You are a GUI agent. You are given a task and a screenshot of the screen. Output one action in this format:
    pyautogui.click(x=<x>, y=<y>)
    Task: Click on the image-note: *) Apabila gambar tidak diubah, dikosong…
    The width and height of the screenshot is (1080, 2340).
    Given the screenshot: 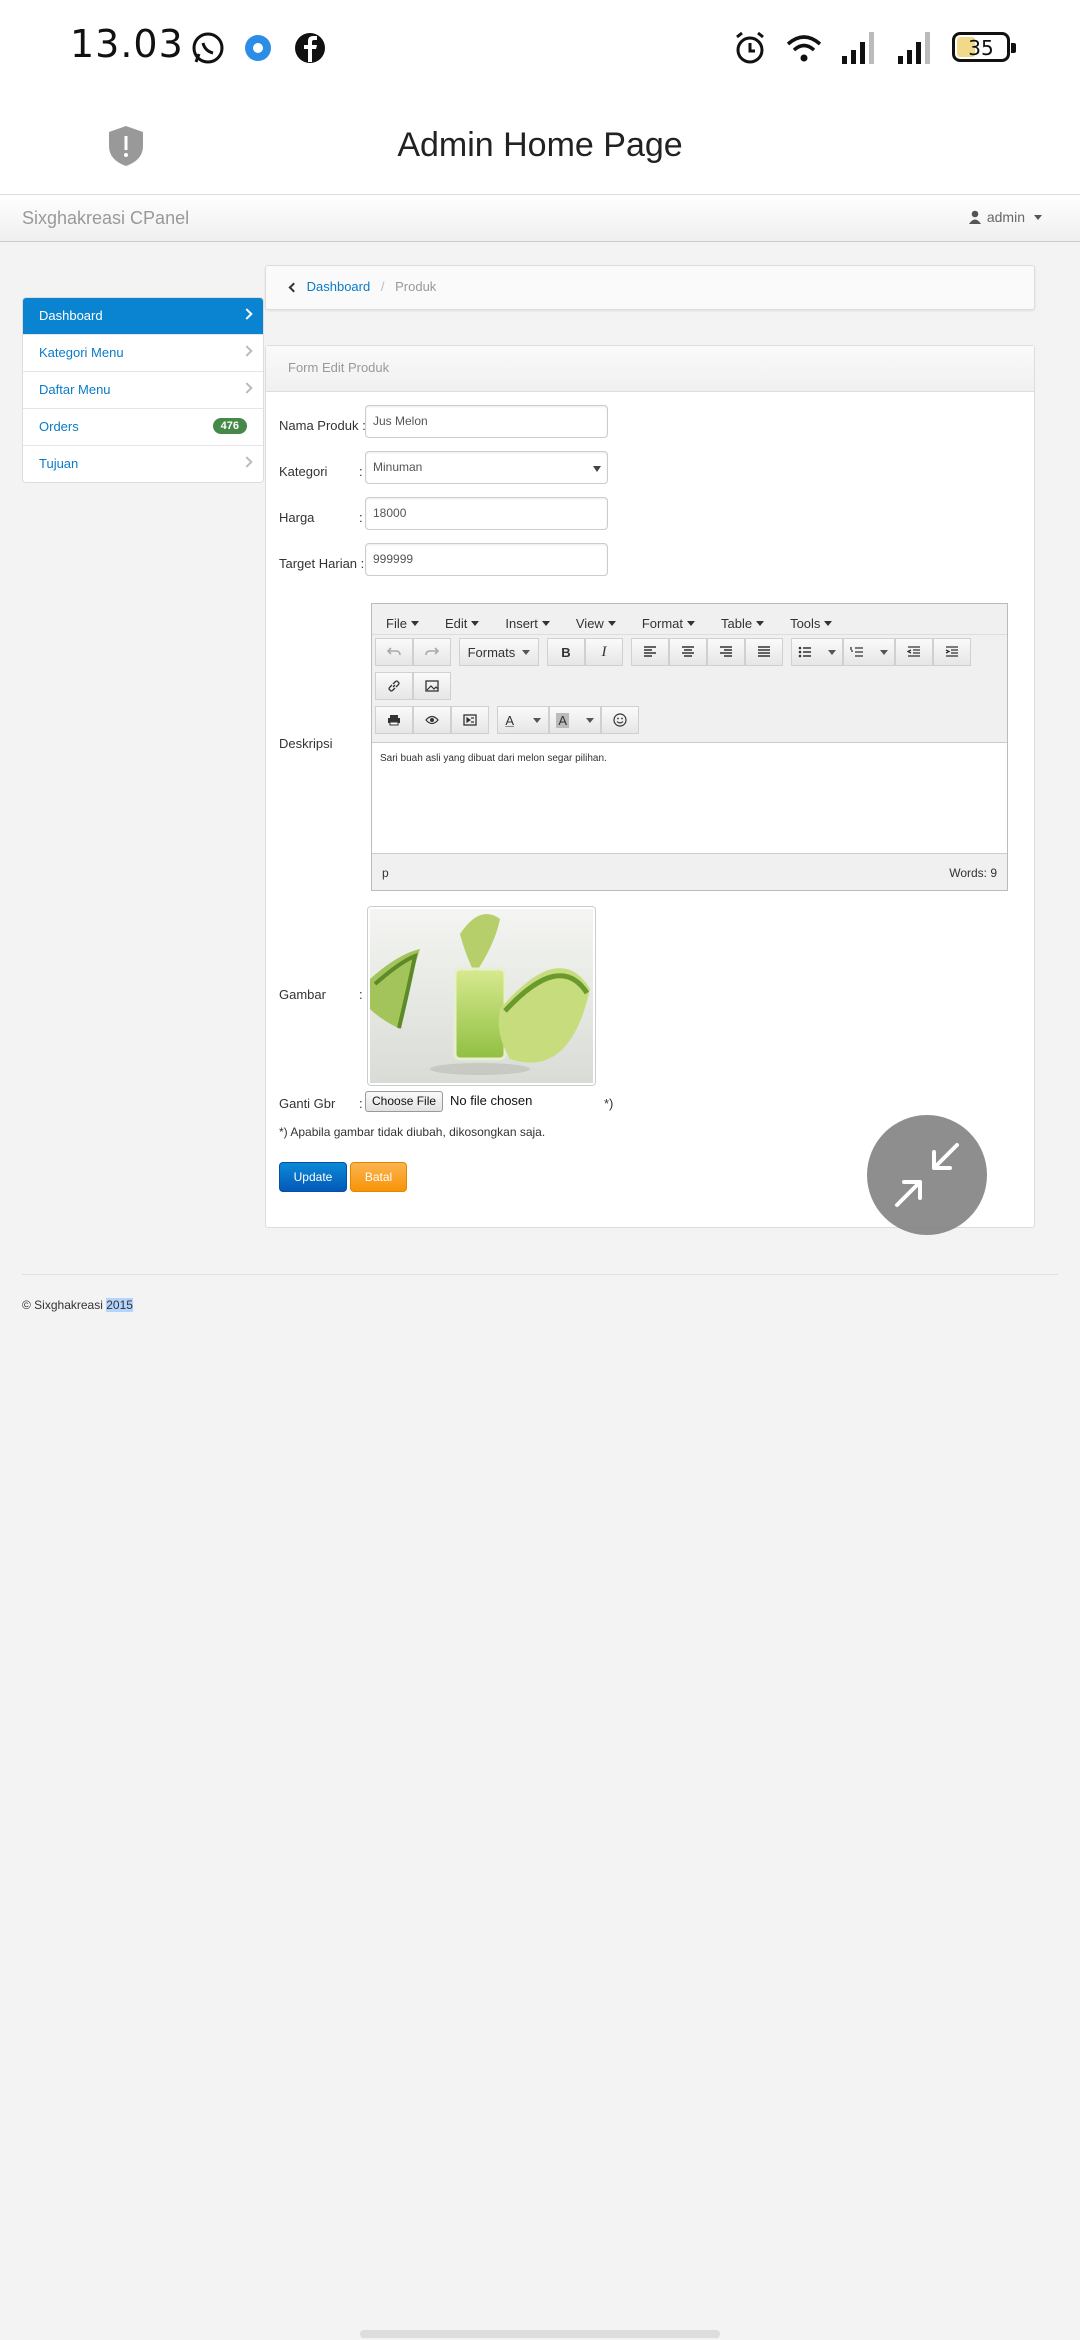 What is the action you would take?
    pyautogui.click(x=412, y=1132)
    